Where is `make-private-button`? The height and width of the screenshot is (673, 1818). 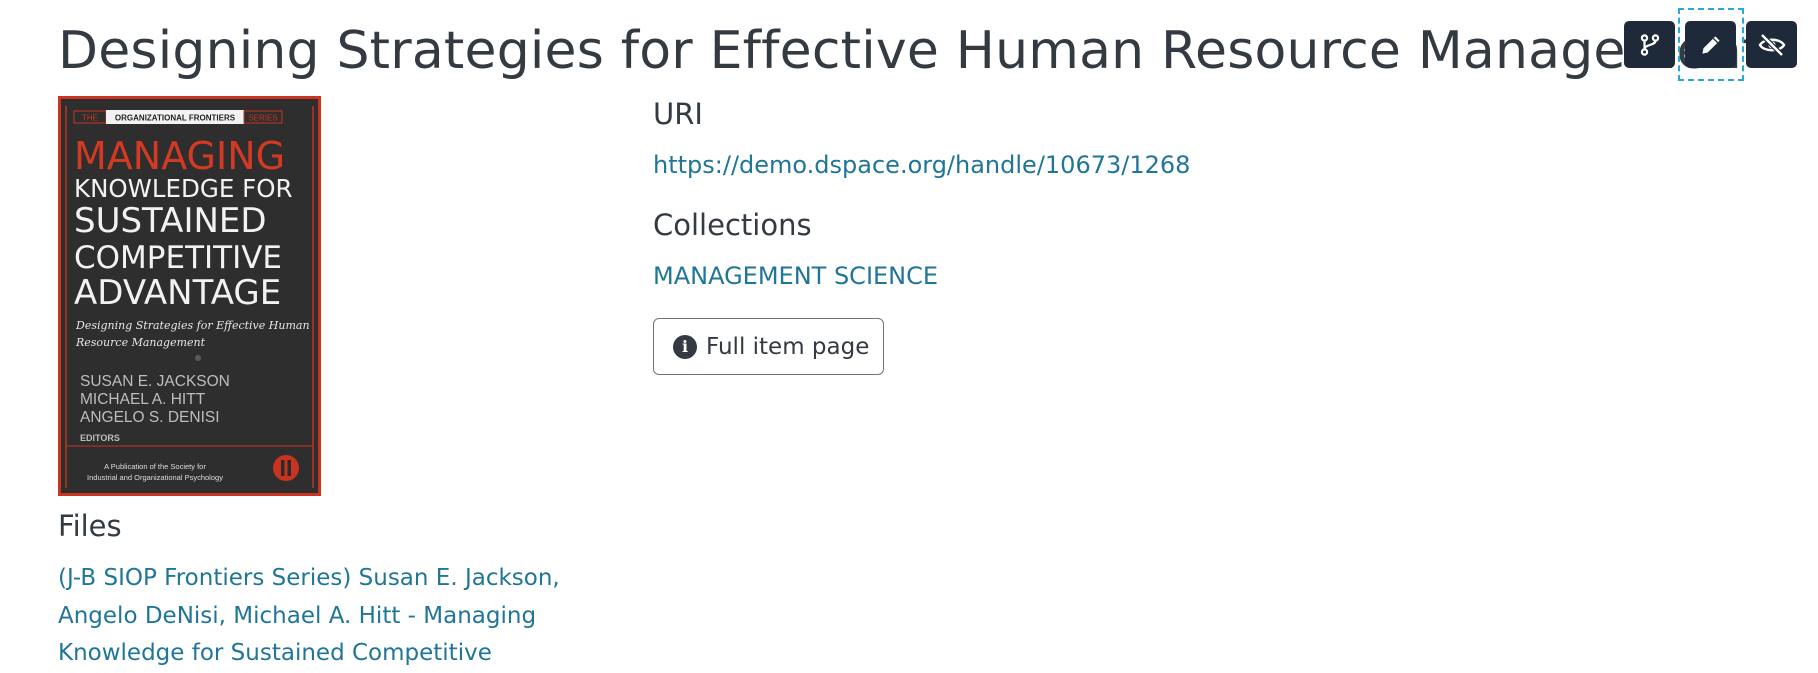
make-private-button is located at coordinates (1771, 44).